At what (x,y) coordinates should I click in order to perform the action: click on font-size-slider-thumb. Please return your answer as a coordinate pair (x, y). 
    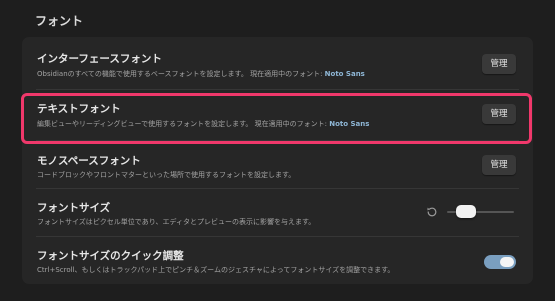
    Looking at the image, I should click on (466, 211).